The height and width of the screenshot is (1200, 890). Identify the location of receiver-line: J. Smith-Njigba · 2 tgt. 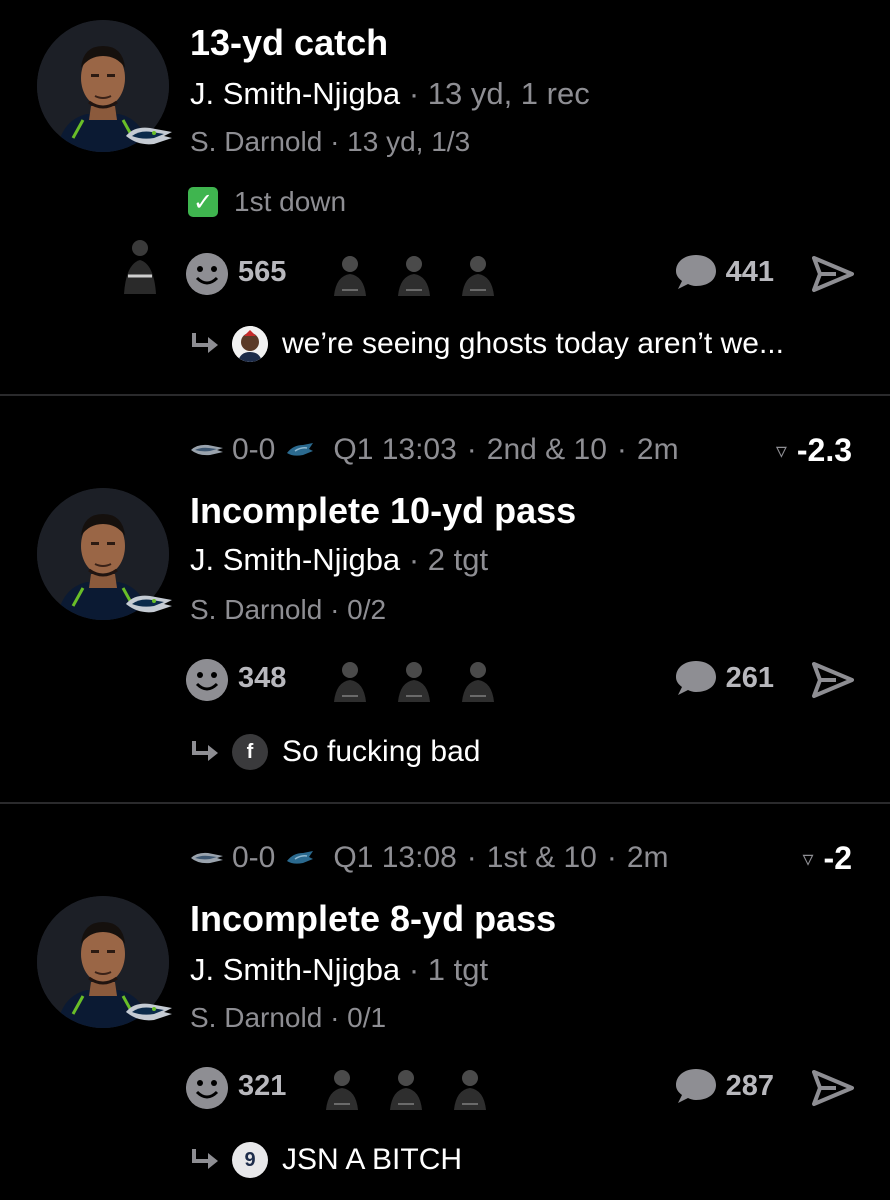
(339, 560).